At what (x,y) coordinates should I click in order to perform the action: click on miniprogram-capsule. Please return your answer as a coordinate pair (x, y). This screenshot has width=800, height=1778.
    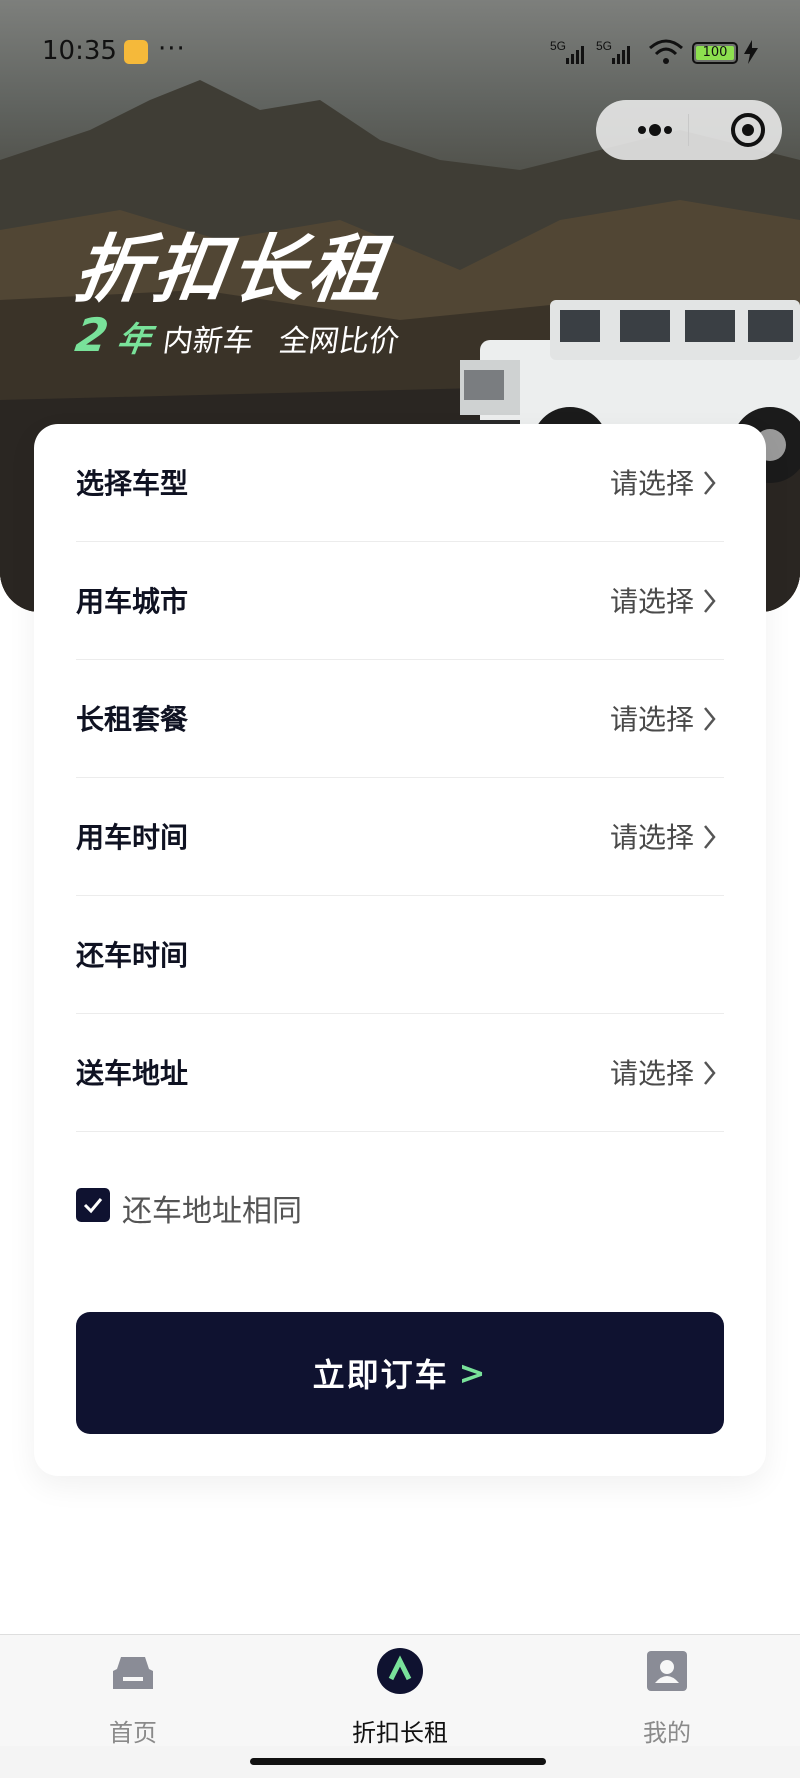
    Looking at the image, I should click on (689, 130).